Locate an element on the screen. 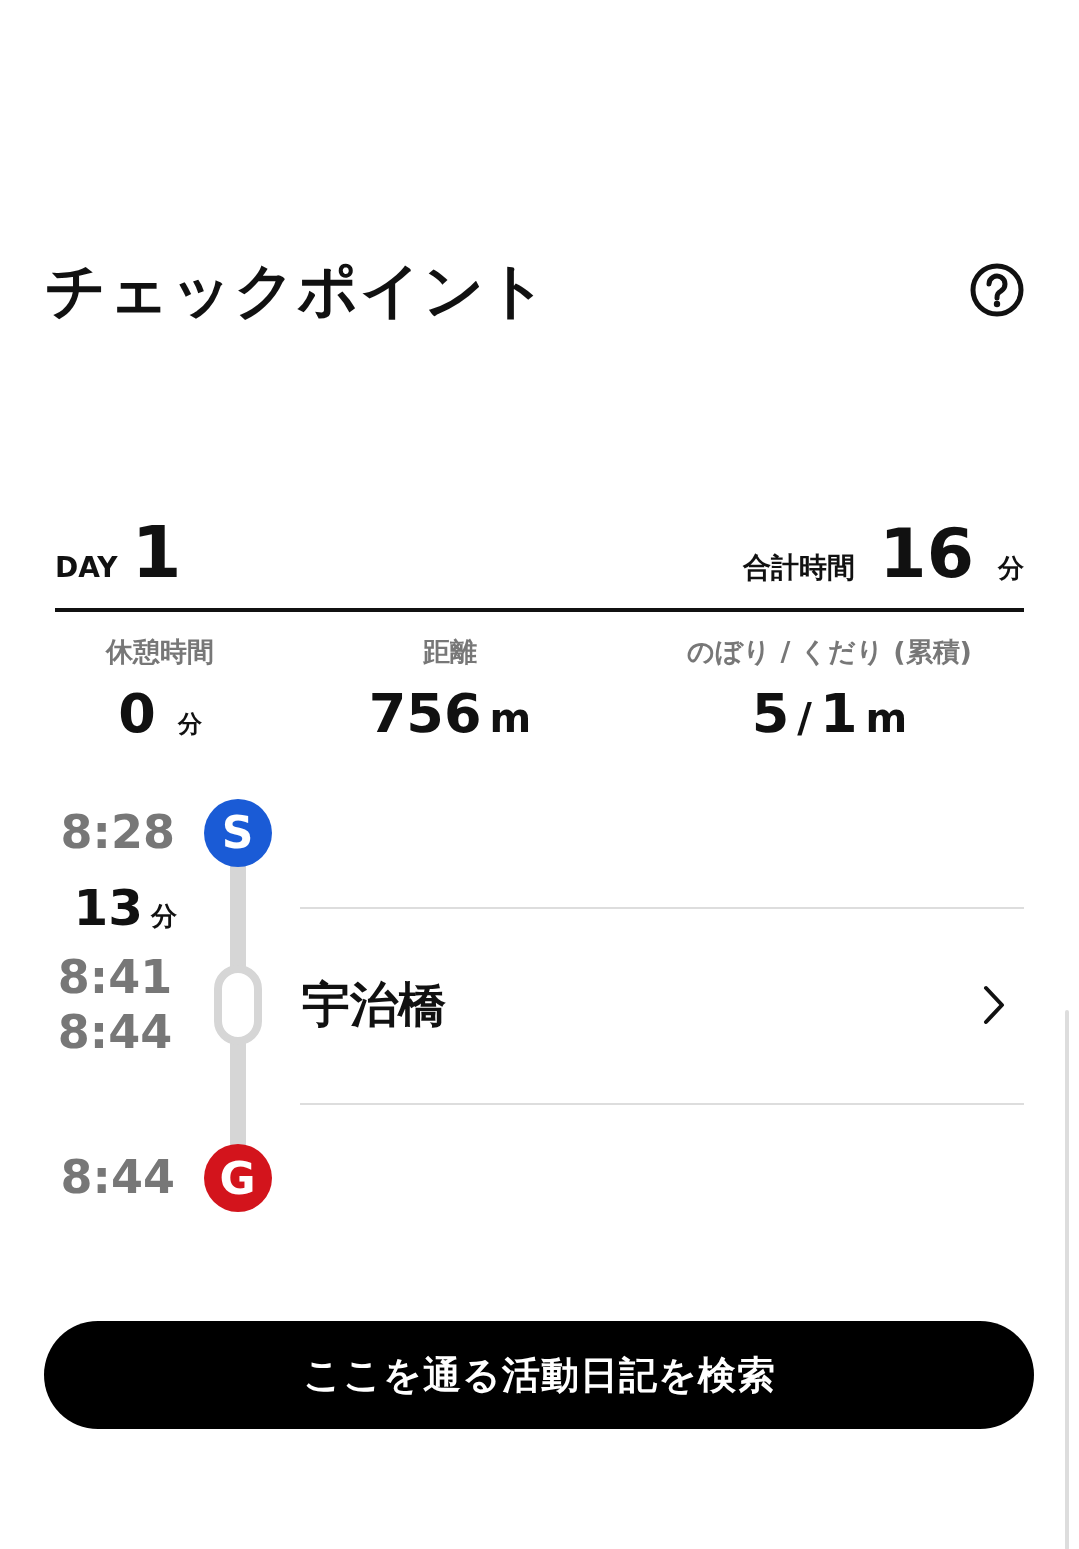 This screenshot has height=1549, width=1079. goal-marker: G is located at coordinates (237, 1178).